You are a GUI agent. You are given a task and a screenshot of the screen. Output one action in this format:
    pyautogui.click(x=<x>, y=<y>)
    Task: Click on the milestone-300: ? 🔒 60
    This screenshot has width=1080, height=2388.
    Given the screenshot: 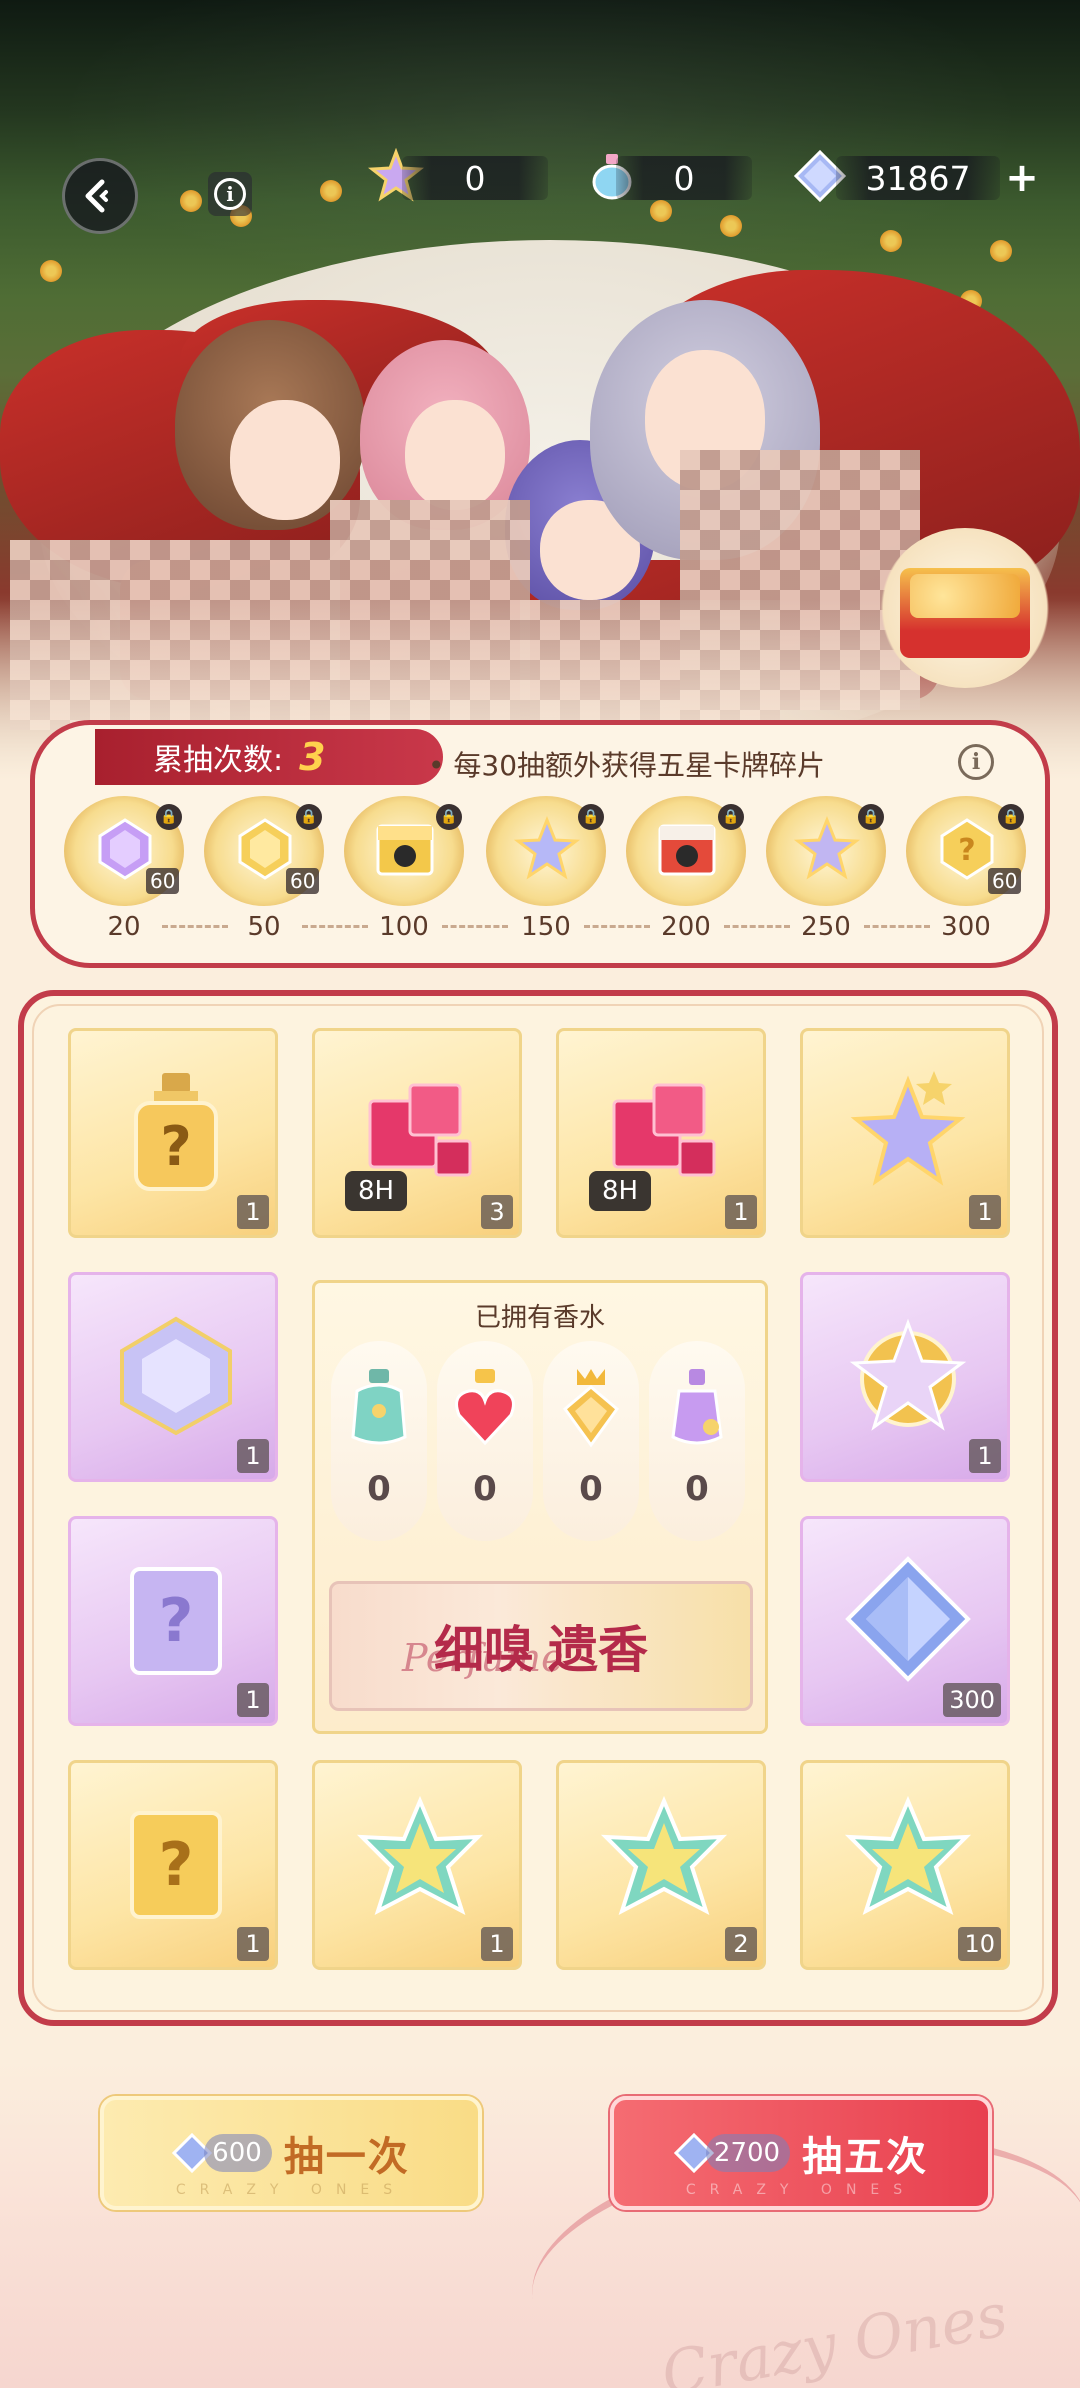 What is the action you would take?
    pyautogui.click(x=966, y=851)
    